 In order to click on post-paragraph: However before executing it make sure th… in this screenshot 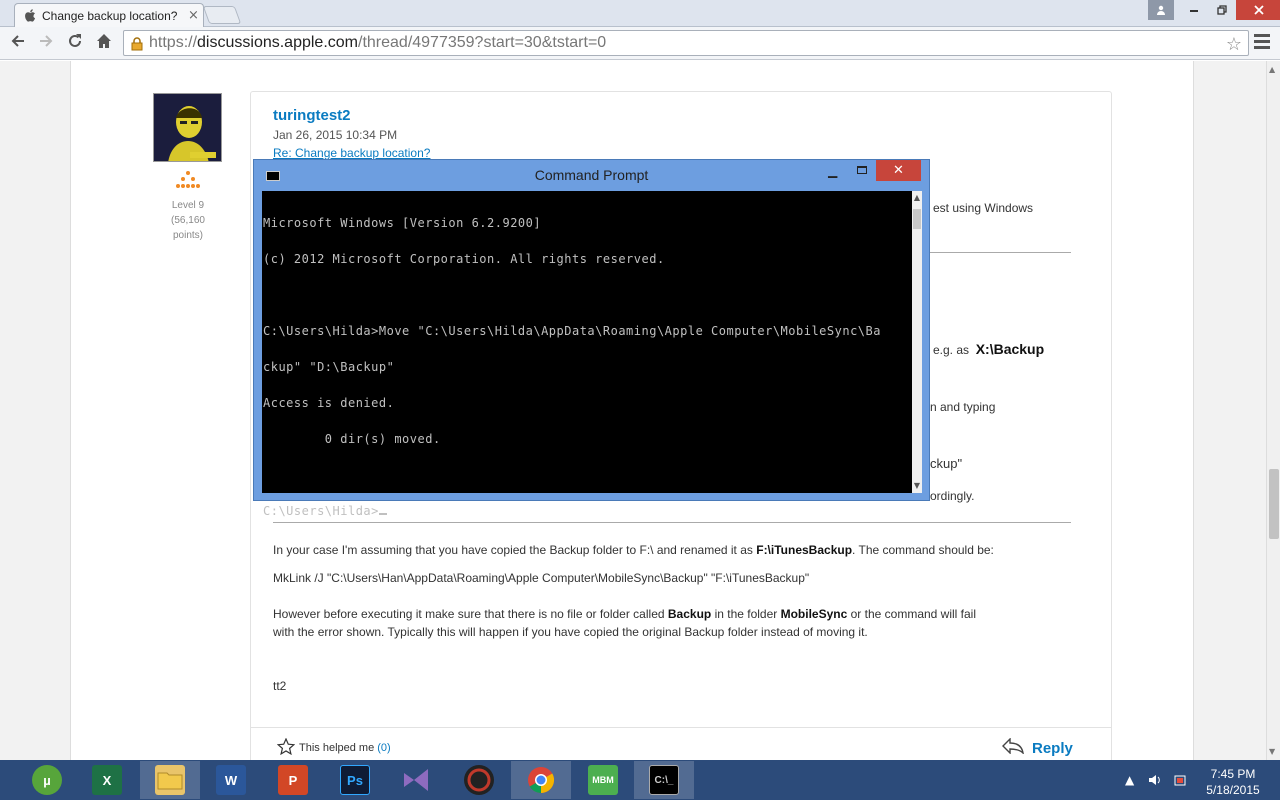, I will do `click(625, 614)`.